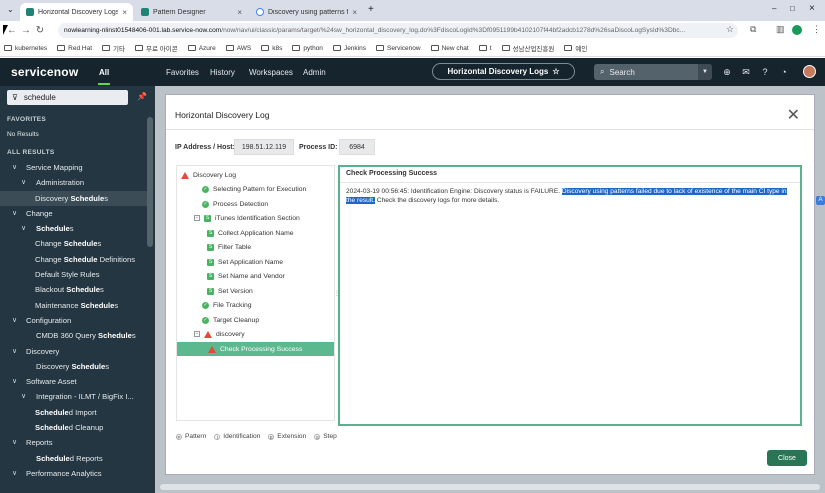 The image size is (825, 493). What do you see at coordinates (653, 72) in the screenshot?
I see `global-search: ⌕ Search ▼` at bounding box center [653, 72].